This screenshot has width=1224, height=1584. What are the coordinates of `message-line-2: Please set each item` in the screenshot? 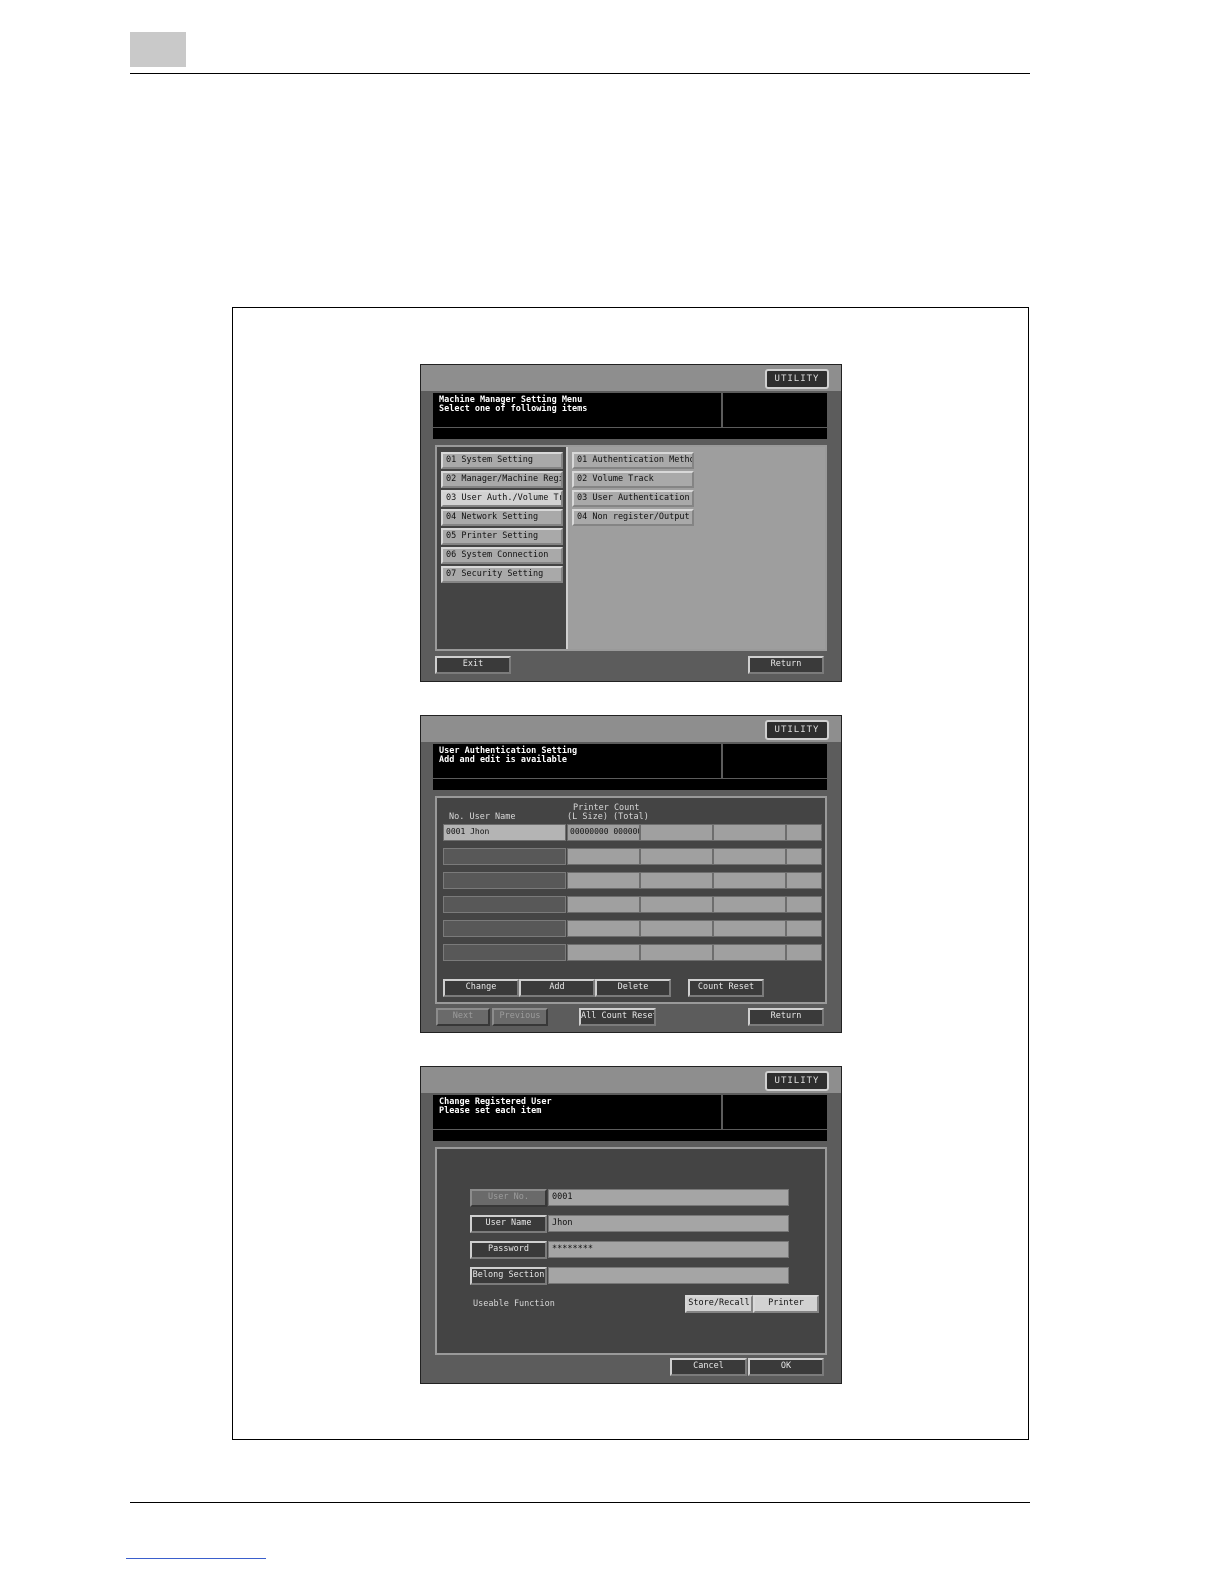 It's located at (490, 1111).